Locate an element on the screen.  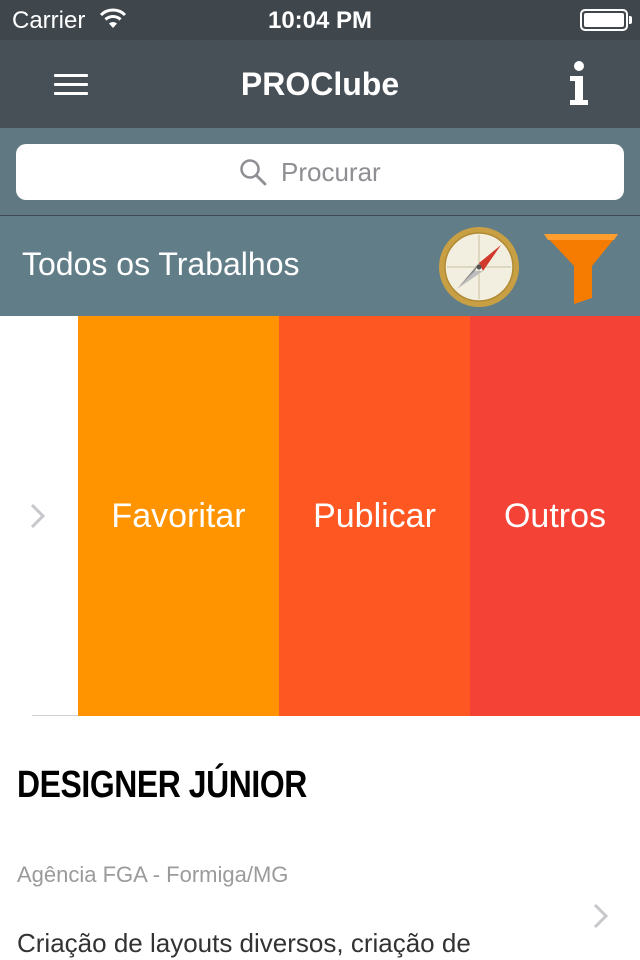
compass-icon is located at coordinates (479, 267).